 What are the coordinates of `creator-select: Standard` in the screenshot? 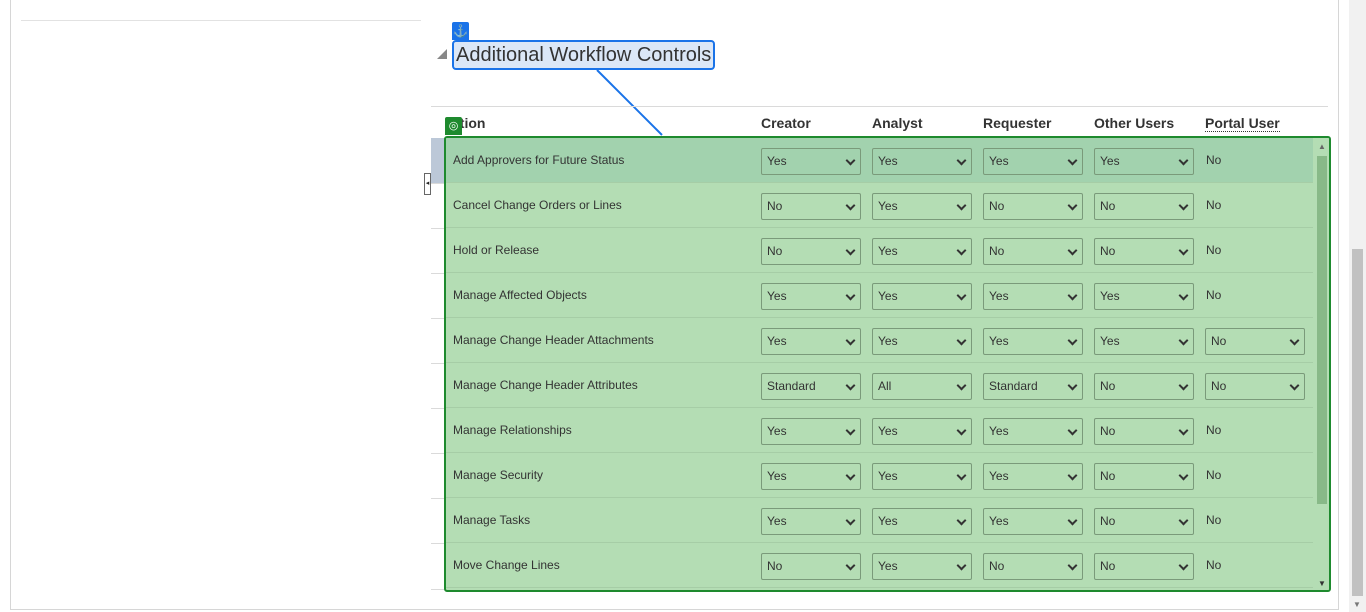 It's located at (811, 386).